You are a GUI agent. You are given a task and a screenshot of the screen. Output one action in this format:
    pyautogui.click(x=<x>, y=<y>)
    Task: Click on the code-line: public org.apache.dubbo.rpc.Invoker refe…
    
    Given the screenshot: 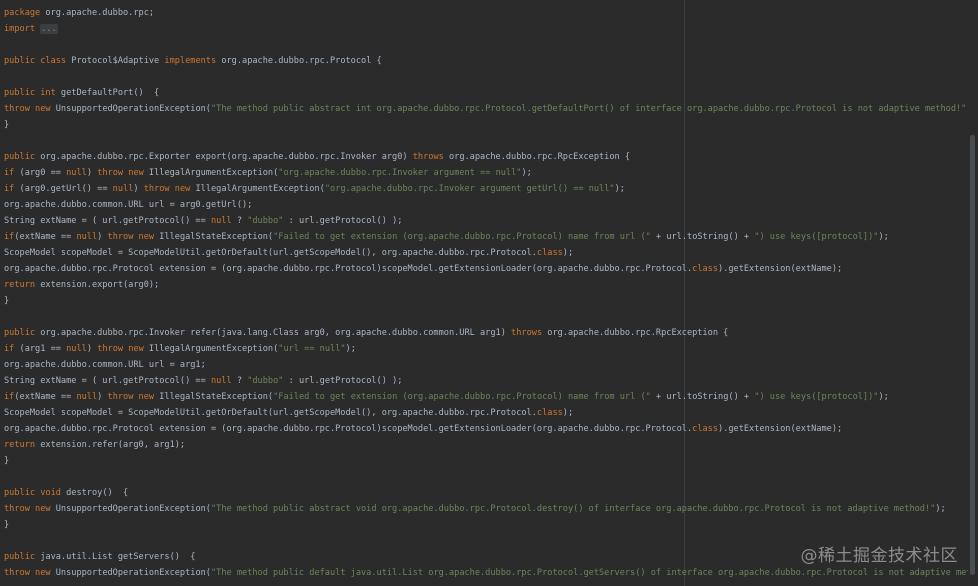 What is the action you would take?
    pyautogui.click(x=366, y=333)
    